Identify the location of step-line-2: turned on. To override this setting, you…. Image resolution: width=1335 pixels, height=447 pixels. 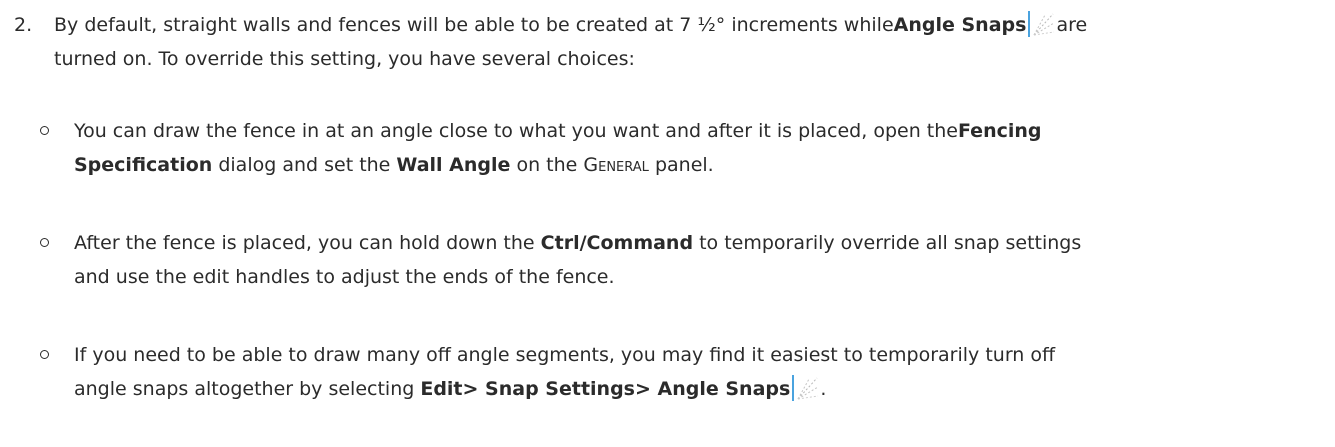
(344, 59).